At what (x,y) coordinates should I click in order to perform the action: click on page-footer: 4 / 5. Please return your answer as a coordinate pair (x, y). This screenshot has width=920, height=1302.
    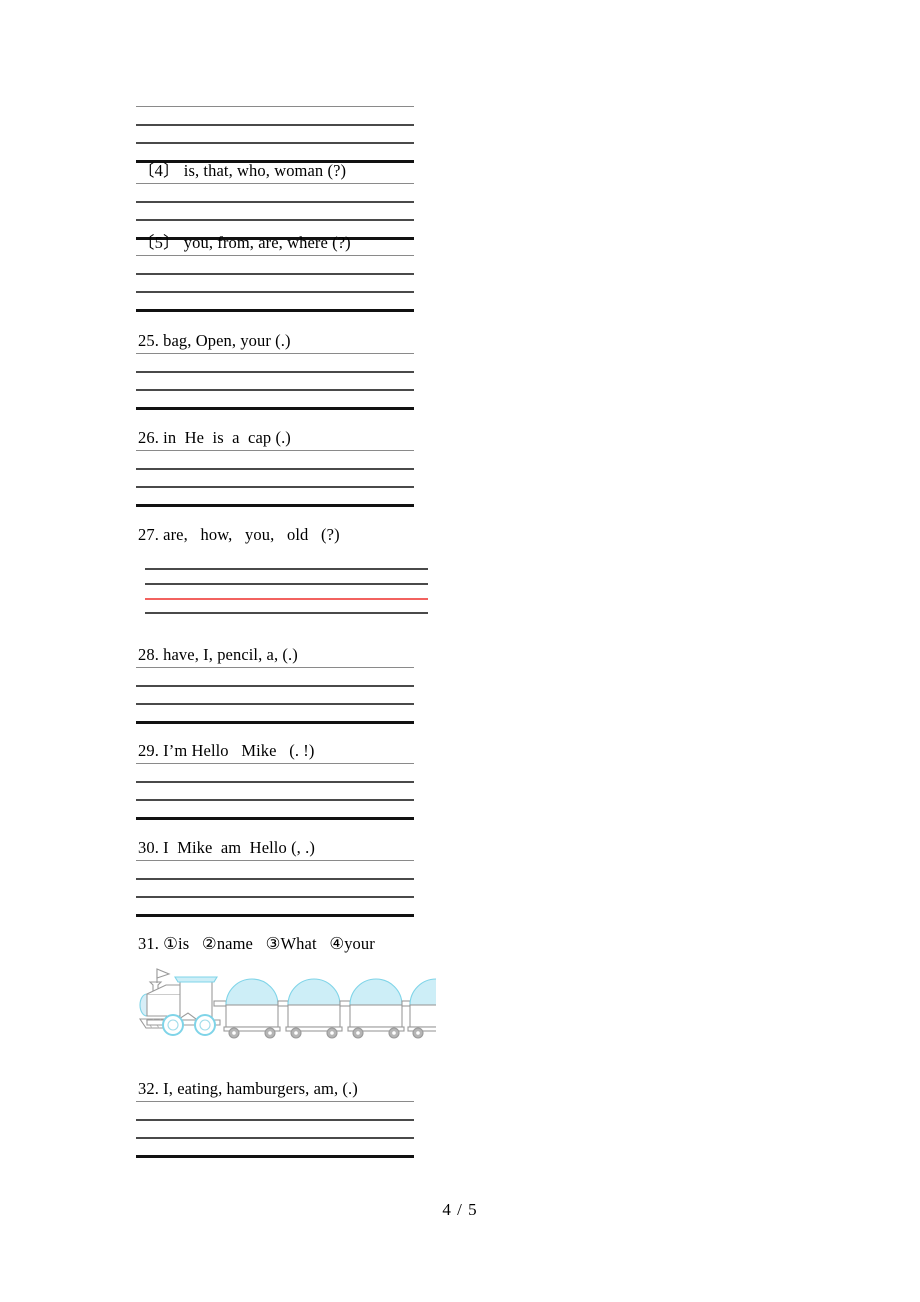
    Looking at the image, I should click on (460, 1210).